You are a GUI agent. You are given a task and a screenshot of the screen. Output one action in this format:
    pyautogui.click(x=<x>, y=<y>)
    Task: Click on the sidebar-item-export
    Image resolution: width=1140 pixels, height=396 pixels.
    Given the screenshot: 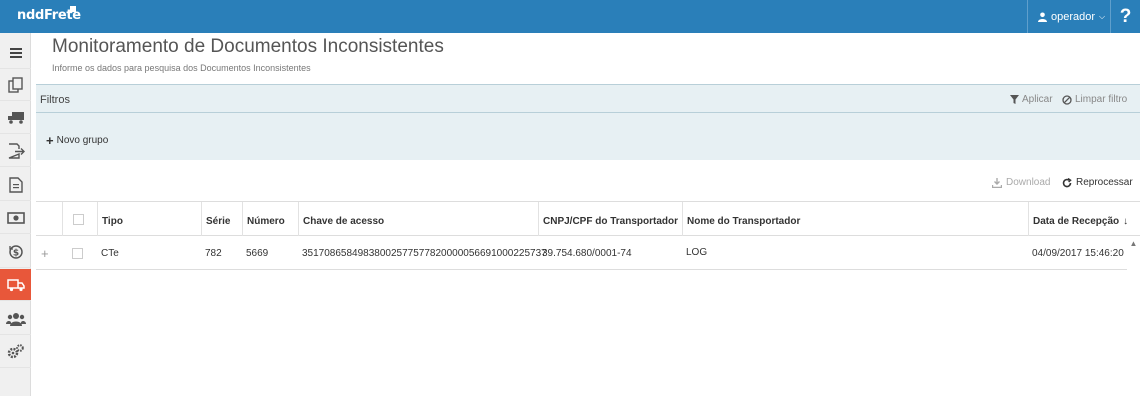 What is the action you would take?
    pyautogui.click(x=15, y=151)
    